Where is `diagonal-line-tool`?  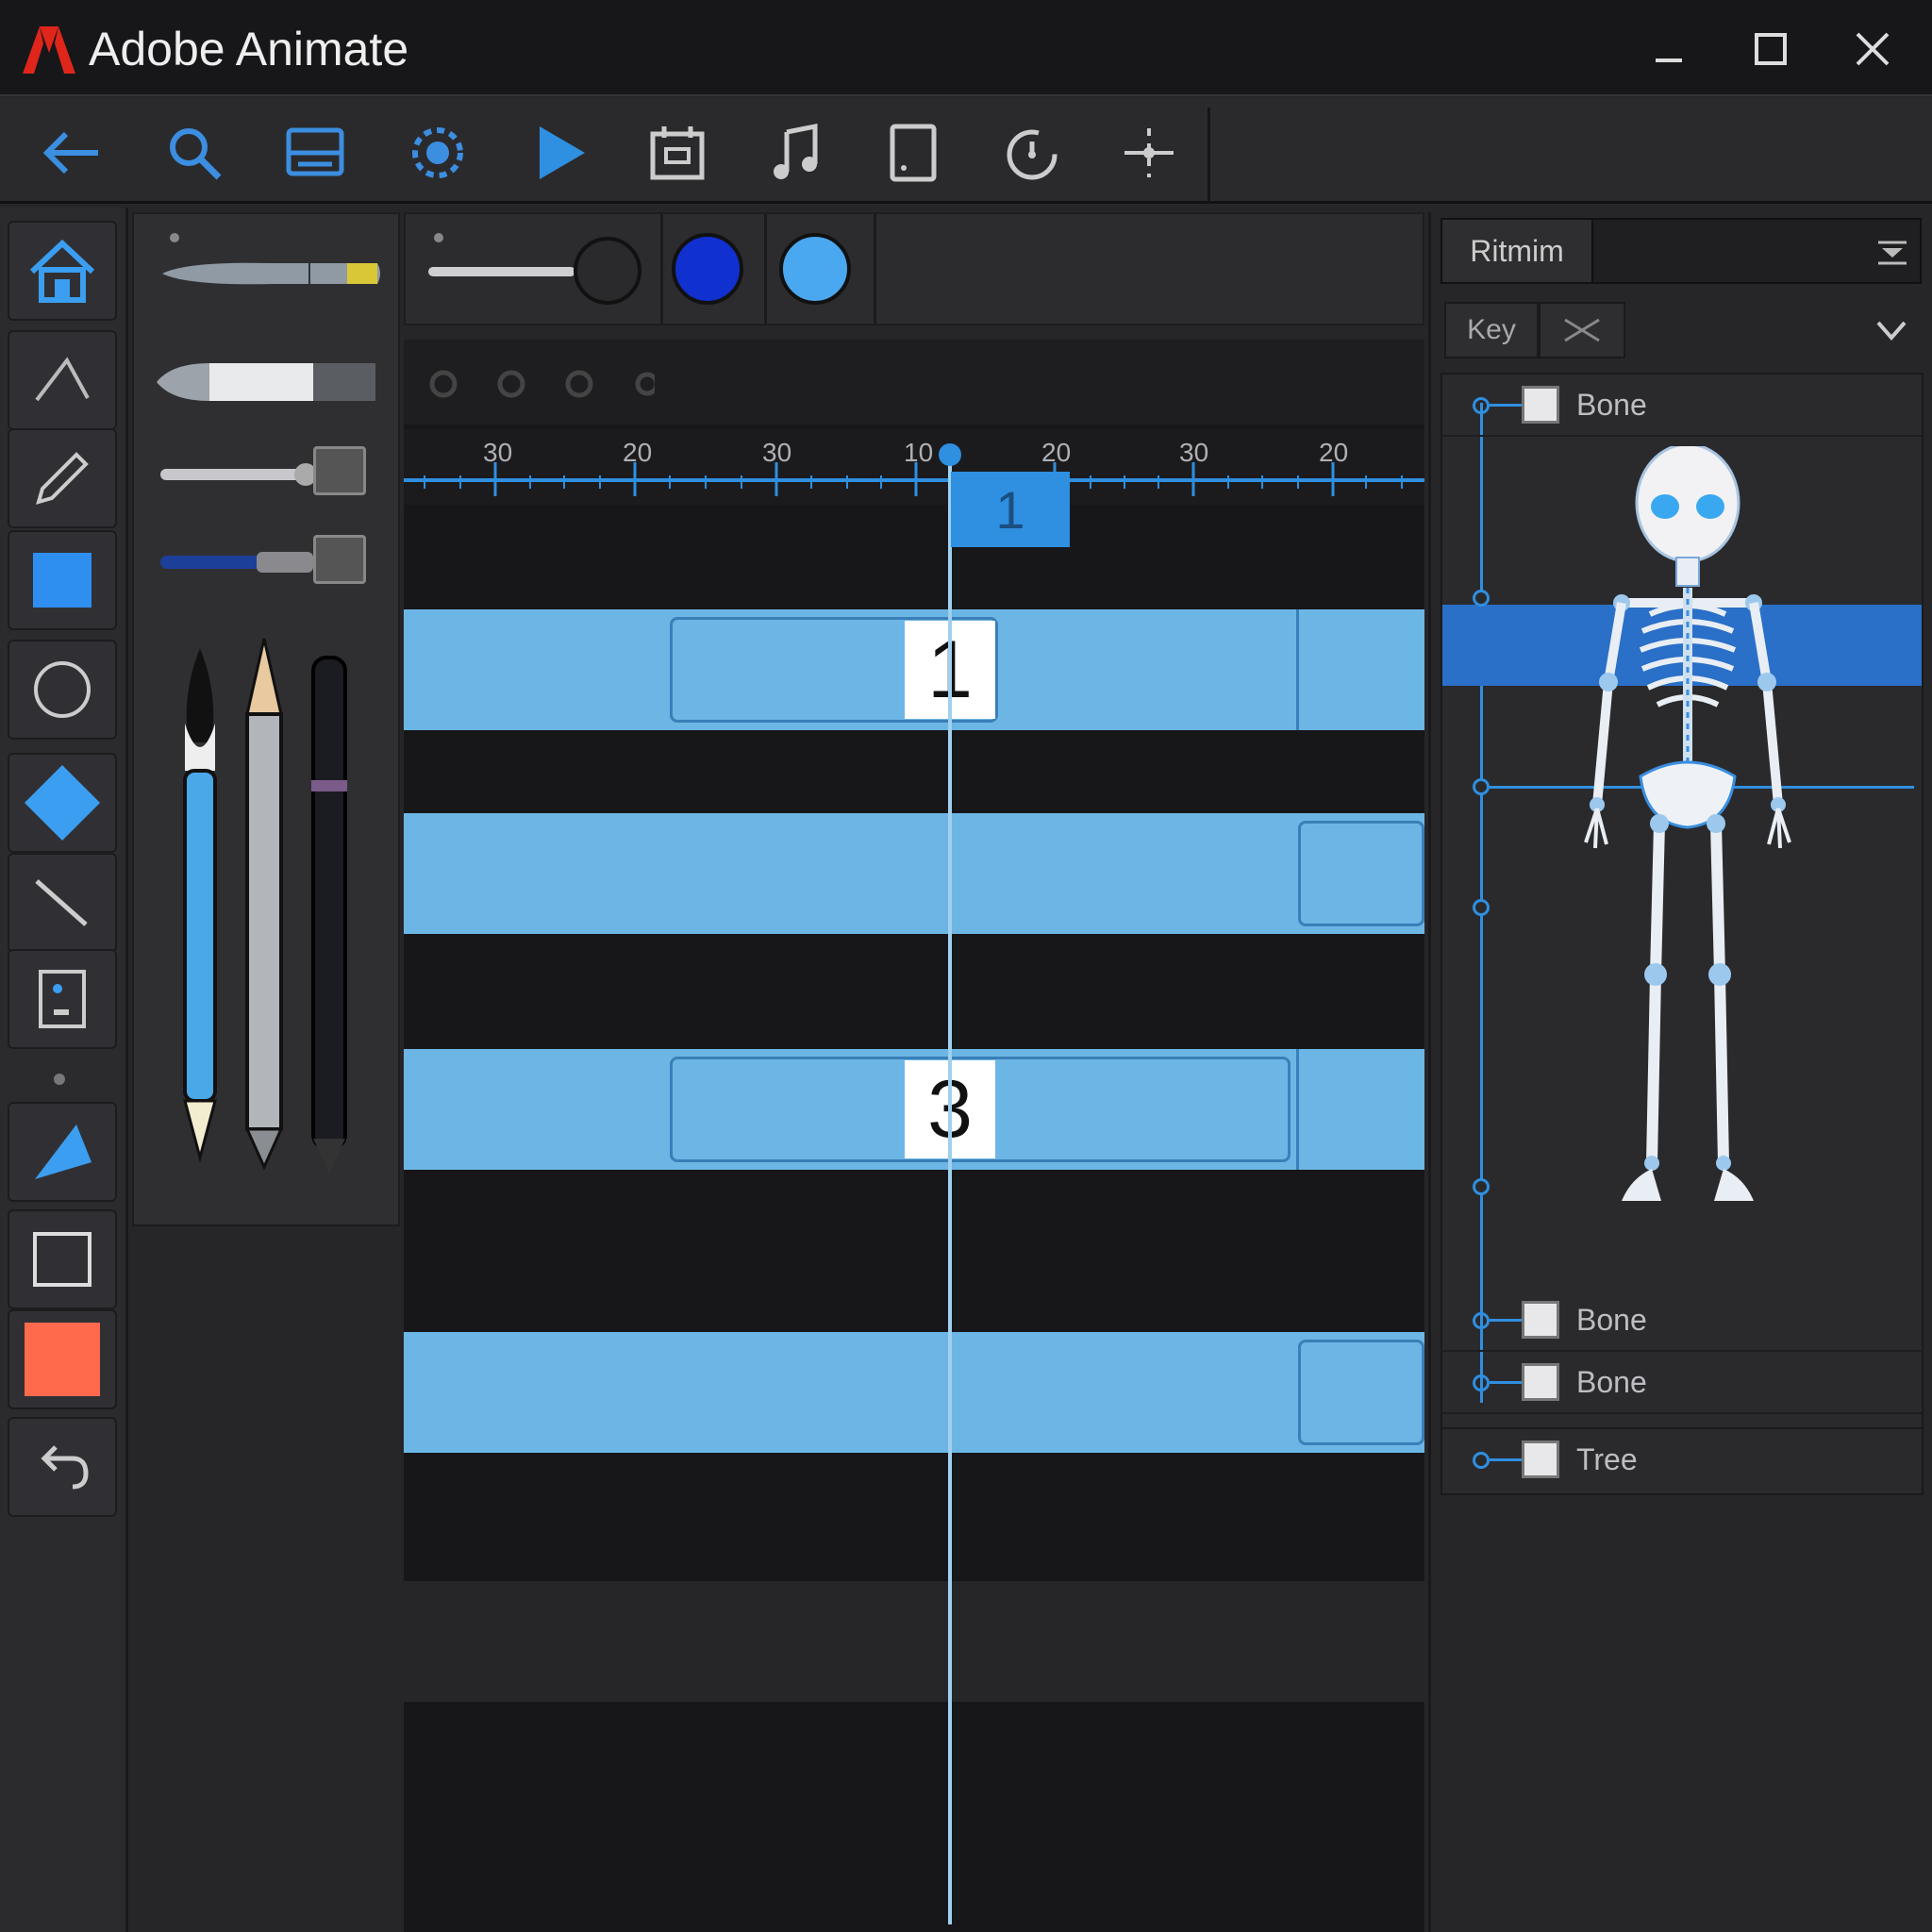 diagonal-line-tool is located at coordinates (62, 903).